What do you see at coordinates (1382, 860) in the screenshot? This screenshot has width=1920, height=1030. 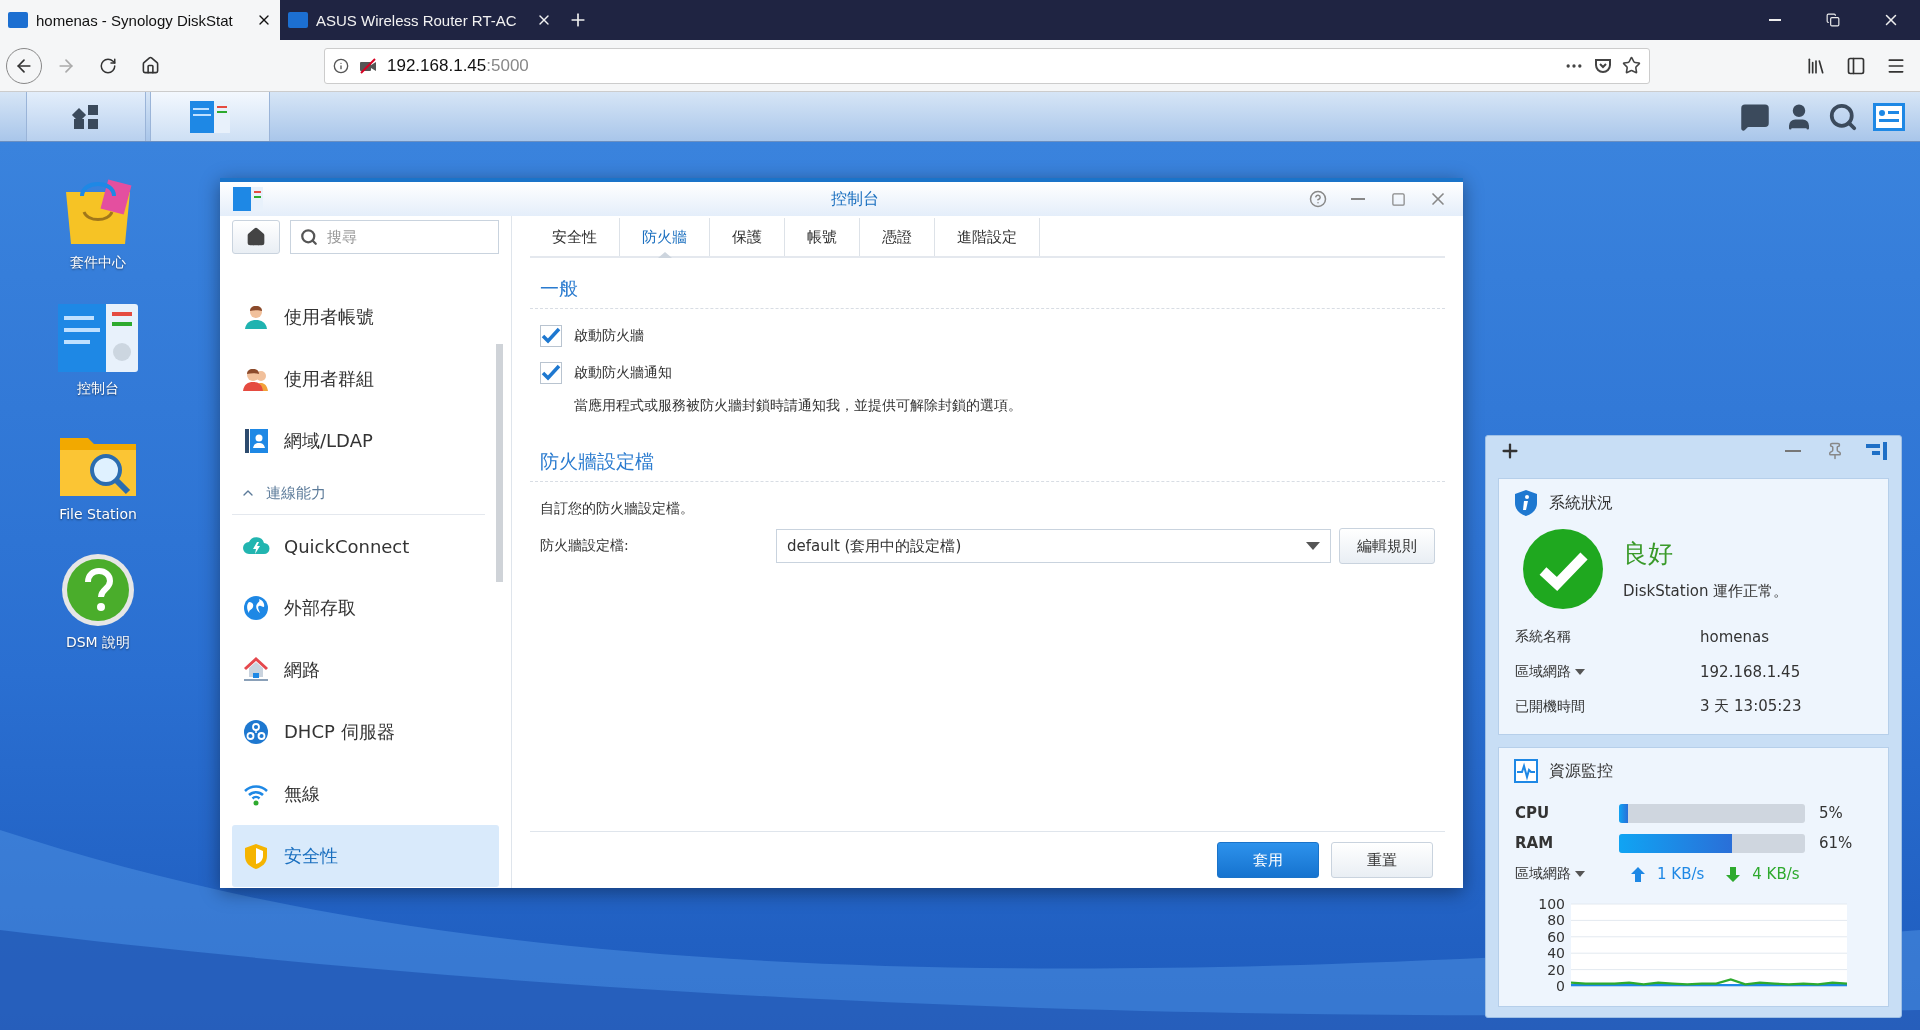 I see `reset-button: 重置` at bounding box center [1382, 860].